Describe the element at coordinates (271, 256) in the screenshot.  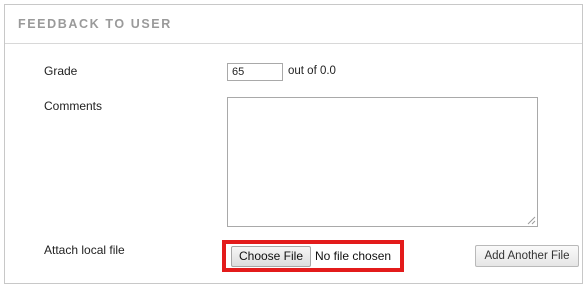
I see `choose-file-button: Choose File` at that location.